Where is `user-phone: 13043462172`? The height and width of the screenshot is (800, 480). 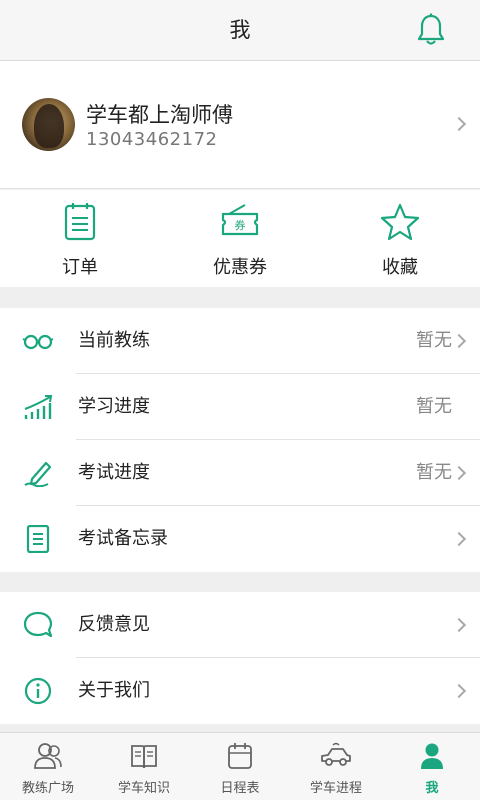
user-phone: 13043462172 is located at coordinates (152, 139).